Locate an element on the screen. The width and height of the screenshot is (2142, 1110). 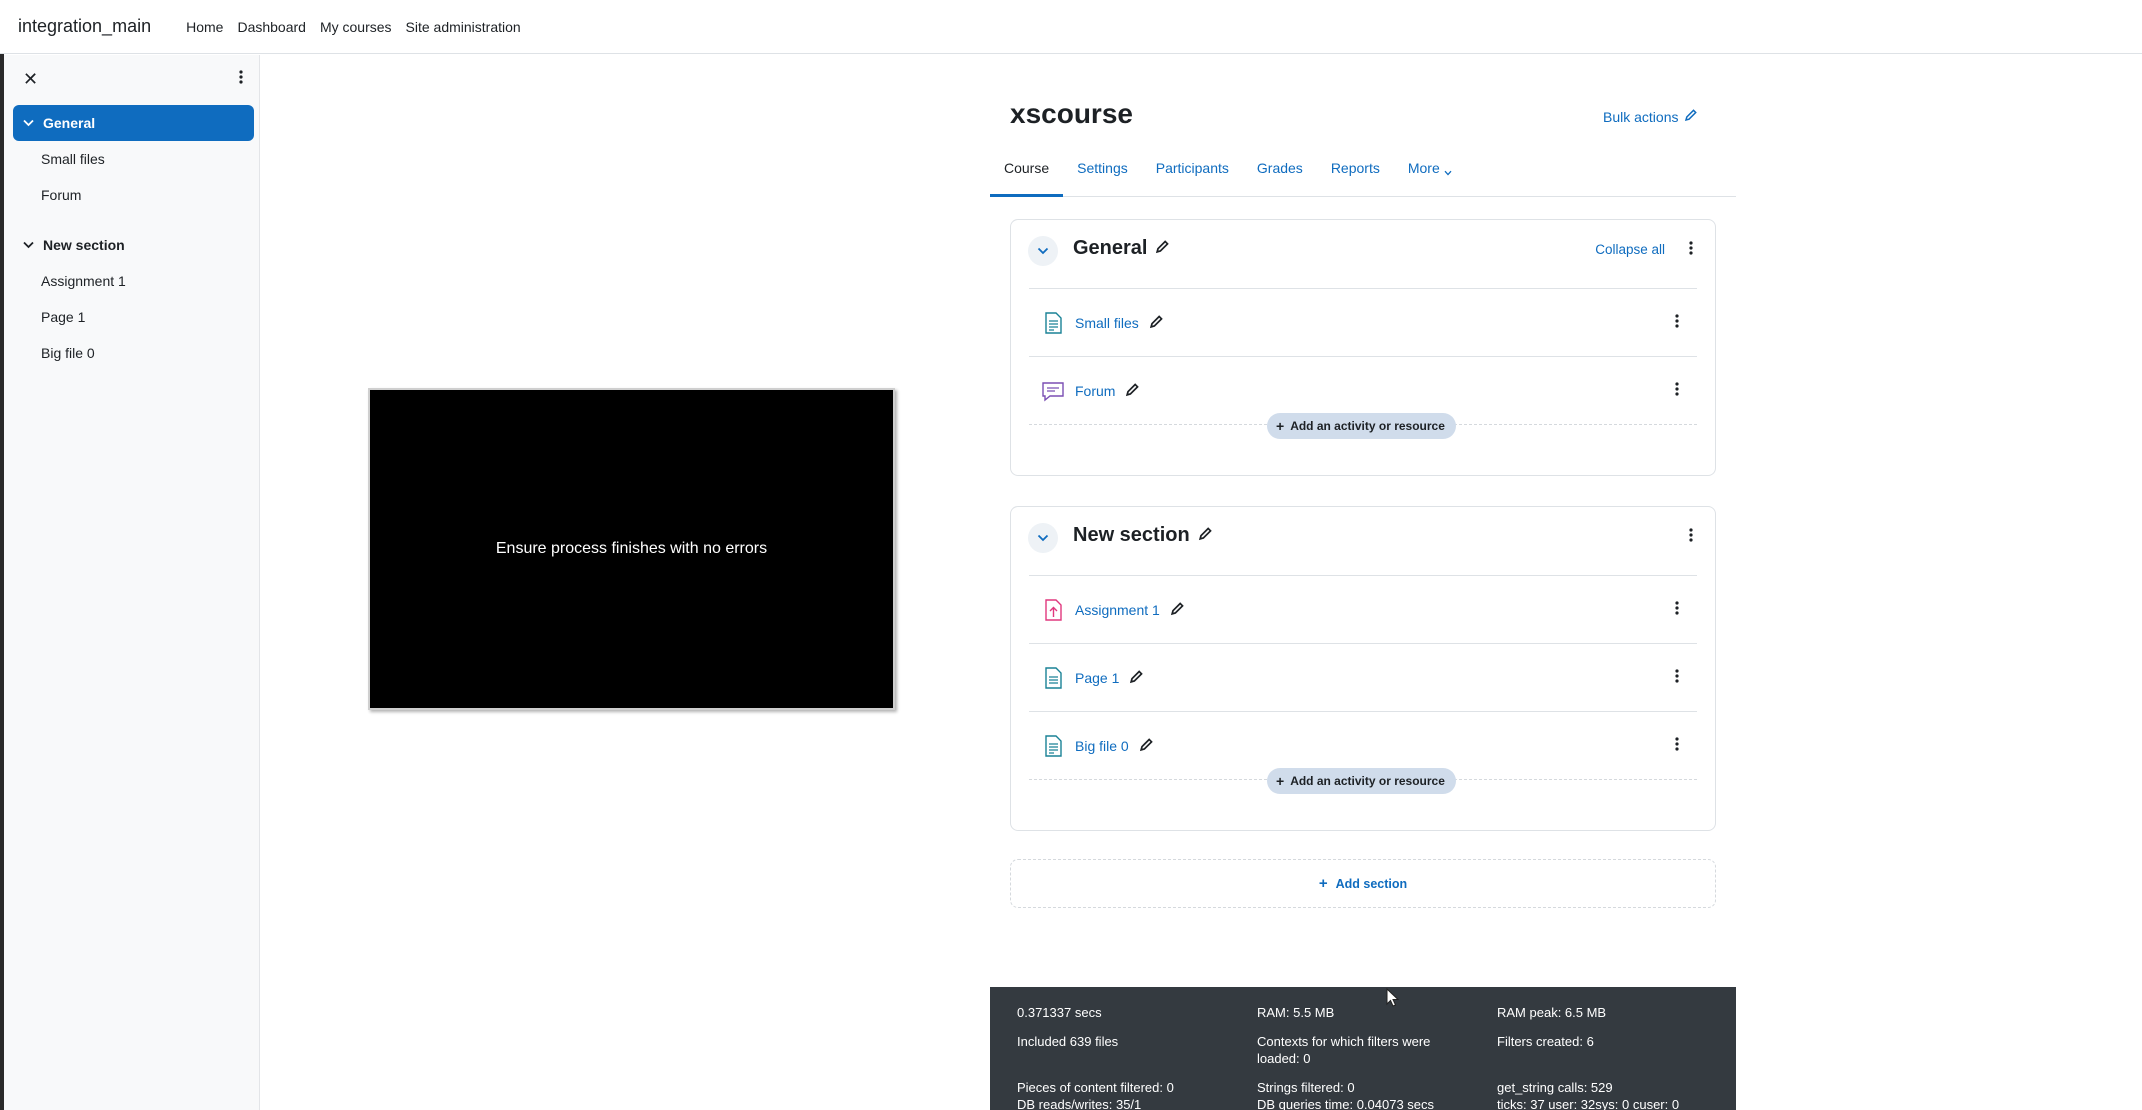
index-section-label: New section is located at coordinates (84, 245).